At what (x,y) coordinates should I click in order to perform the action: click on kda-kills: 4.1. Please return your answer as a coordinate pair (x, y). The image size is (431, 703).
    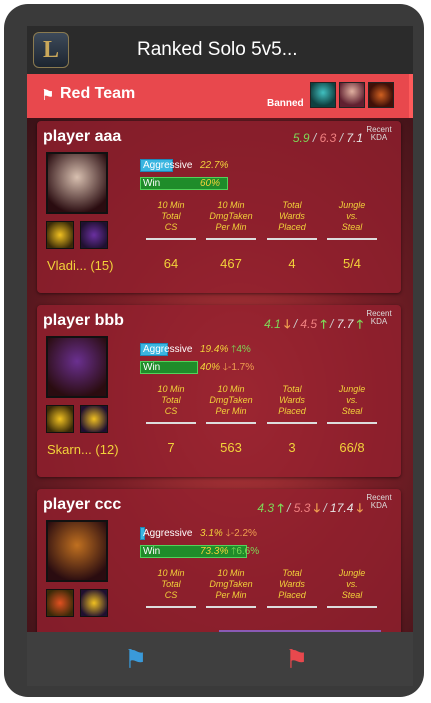
    Looking at the image, I should click on (272, 324).